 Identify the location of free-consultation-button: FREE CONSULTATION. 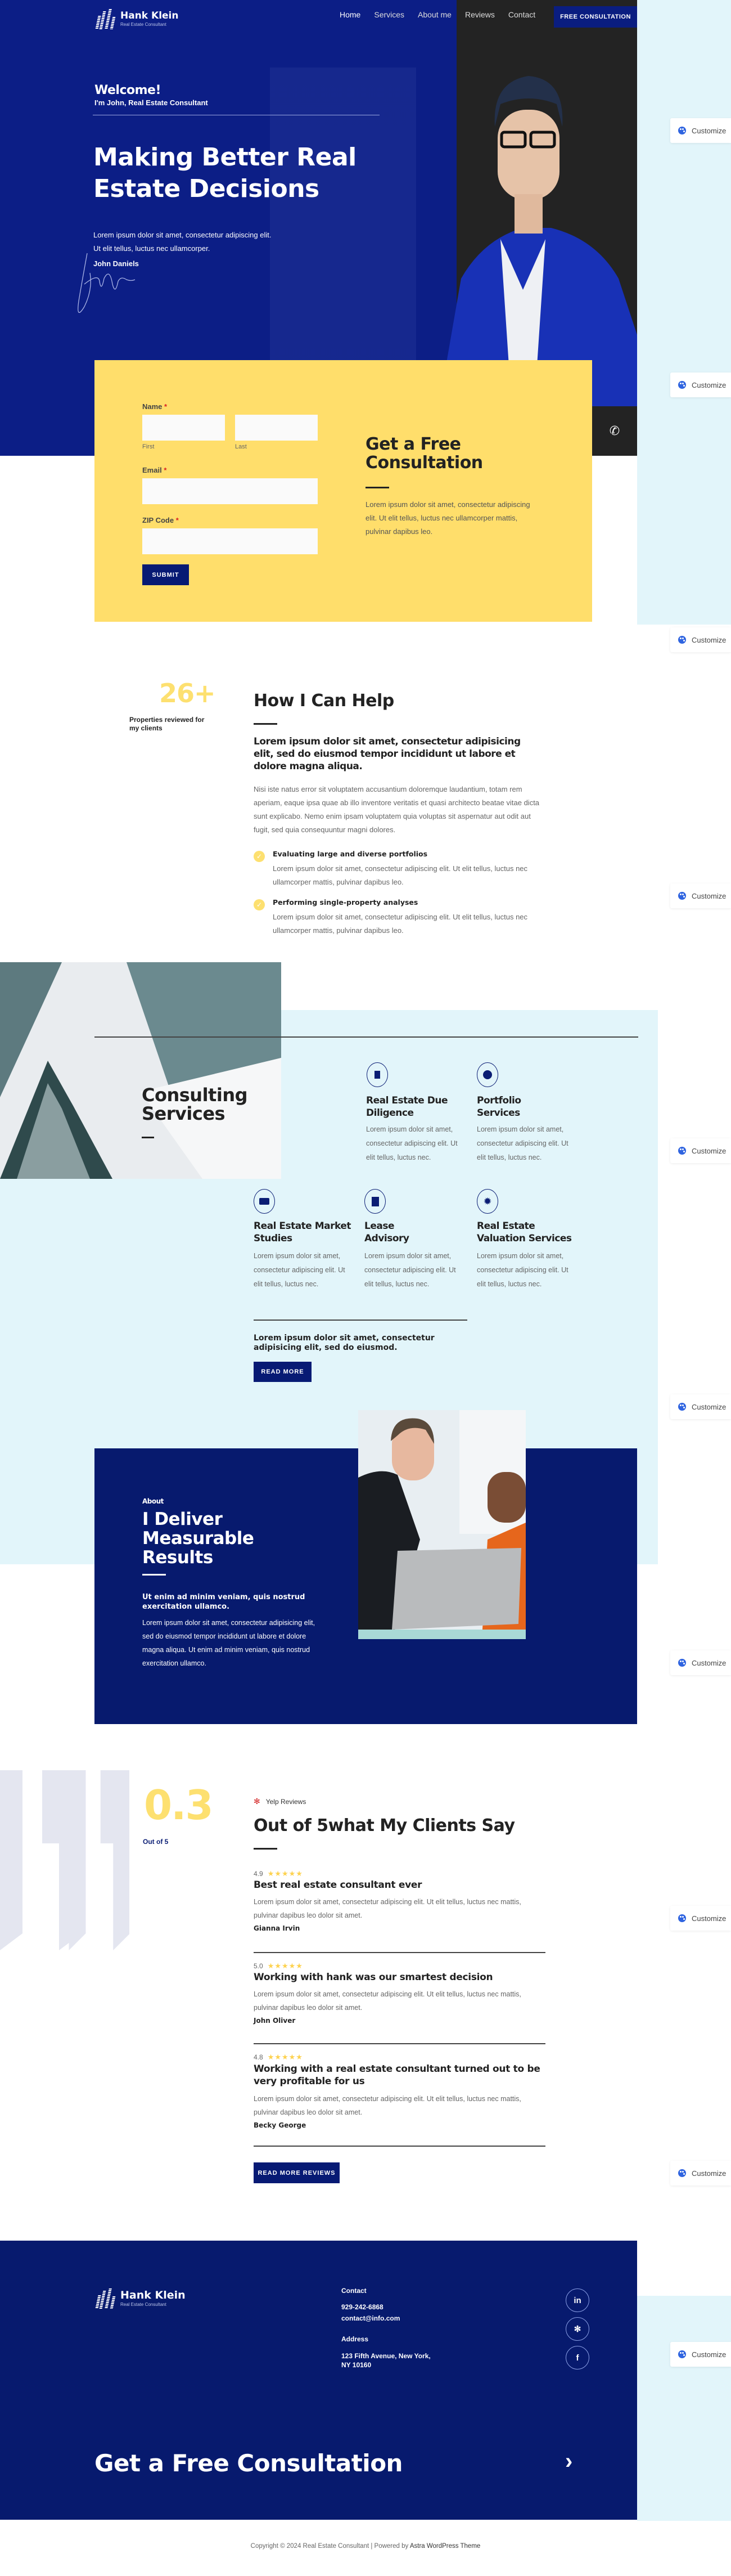
(595, 17).